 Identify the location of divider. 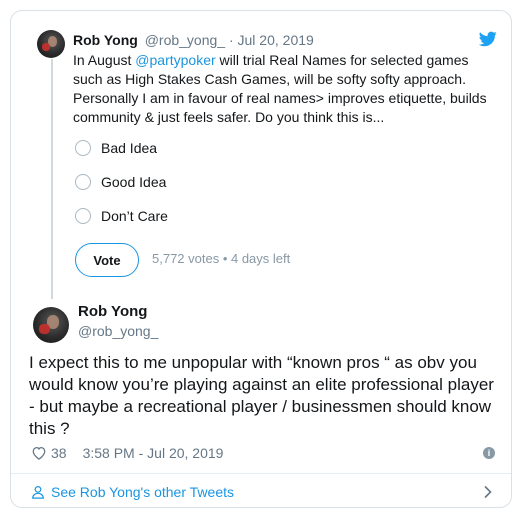
(261, 473).